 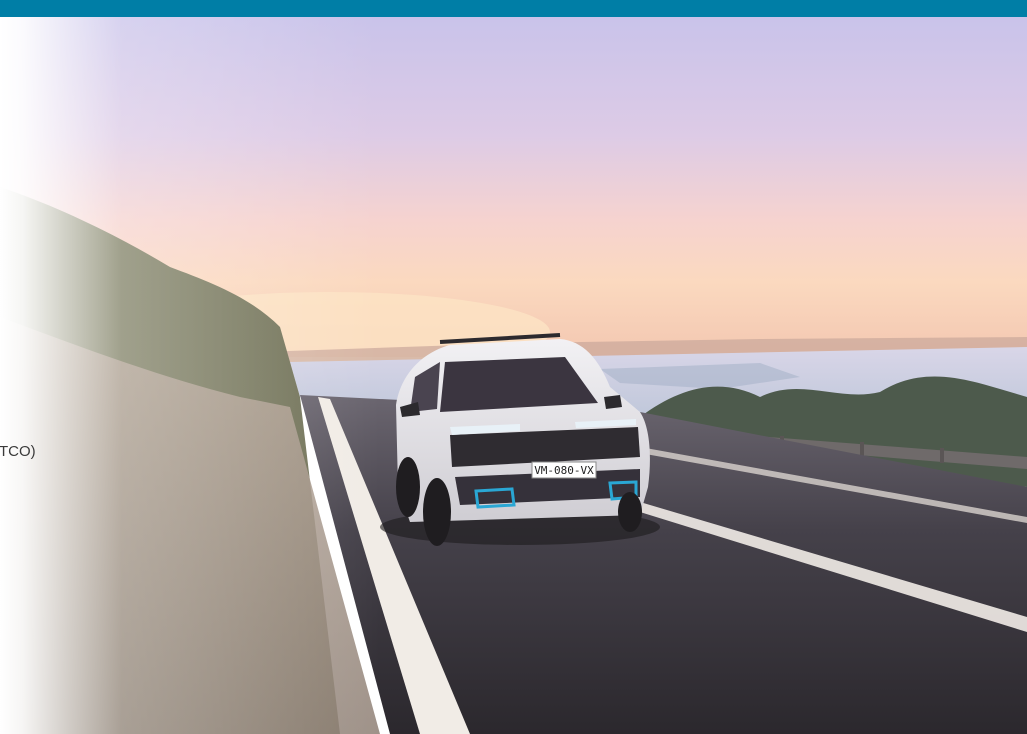 What do you see at coordinates (18, 451) in the screenshot?
I see `side-text: (TCO)` at bounding box center [18, 451].